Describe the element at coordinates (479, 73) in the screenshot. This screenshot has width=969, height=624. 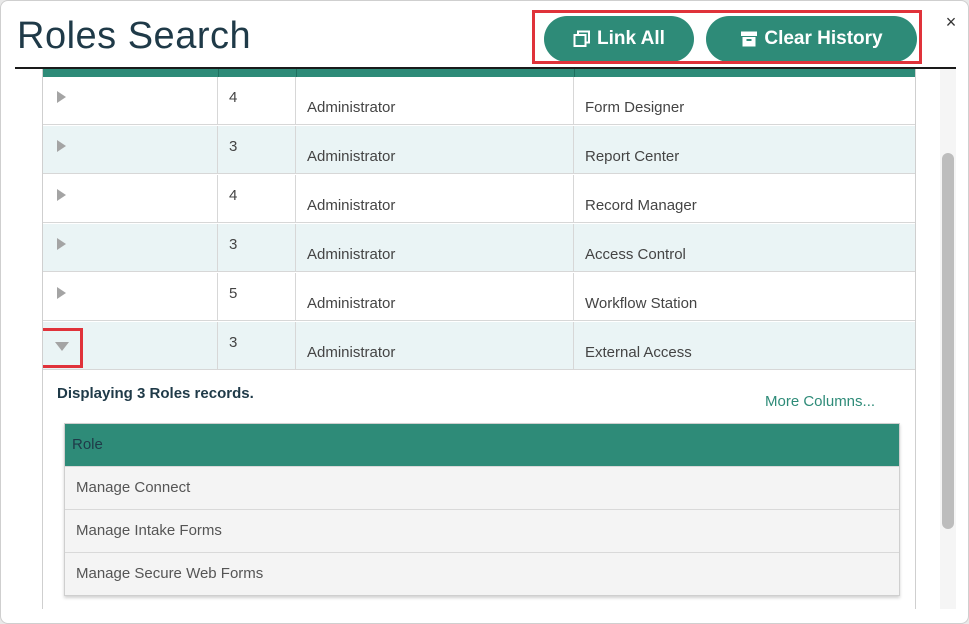
I see `table-header` at that location.